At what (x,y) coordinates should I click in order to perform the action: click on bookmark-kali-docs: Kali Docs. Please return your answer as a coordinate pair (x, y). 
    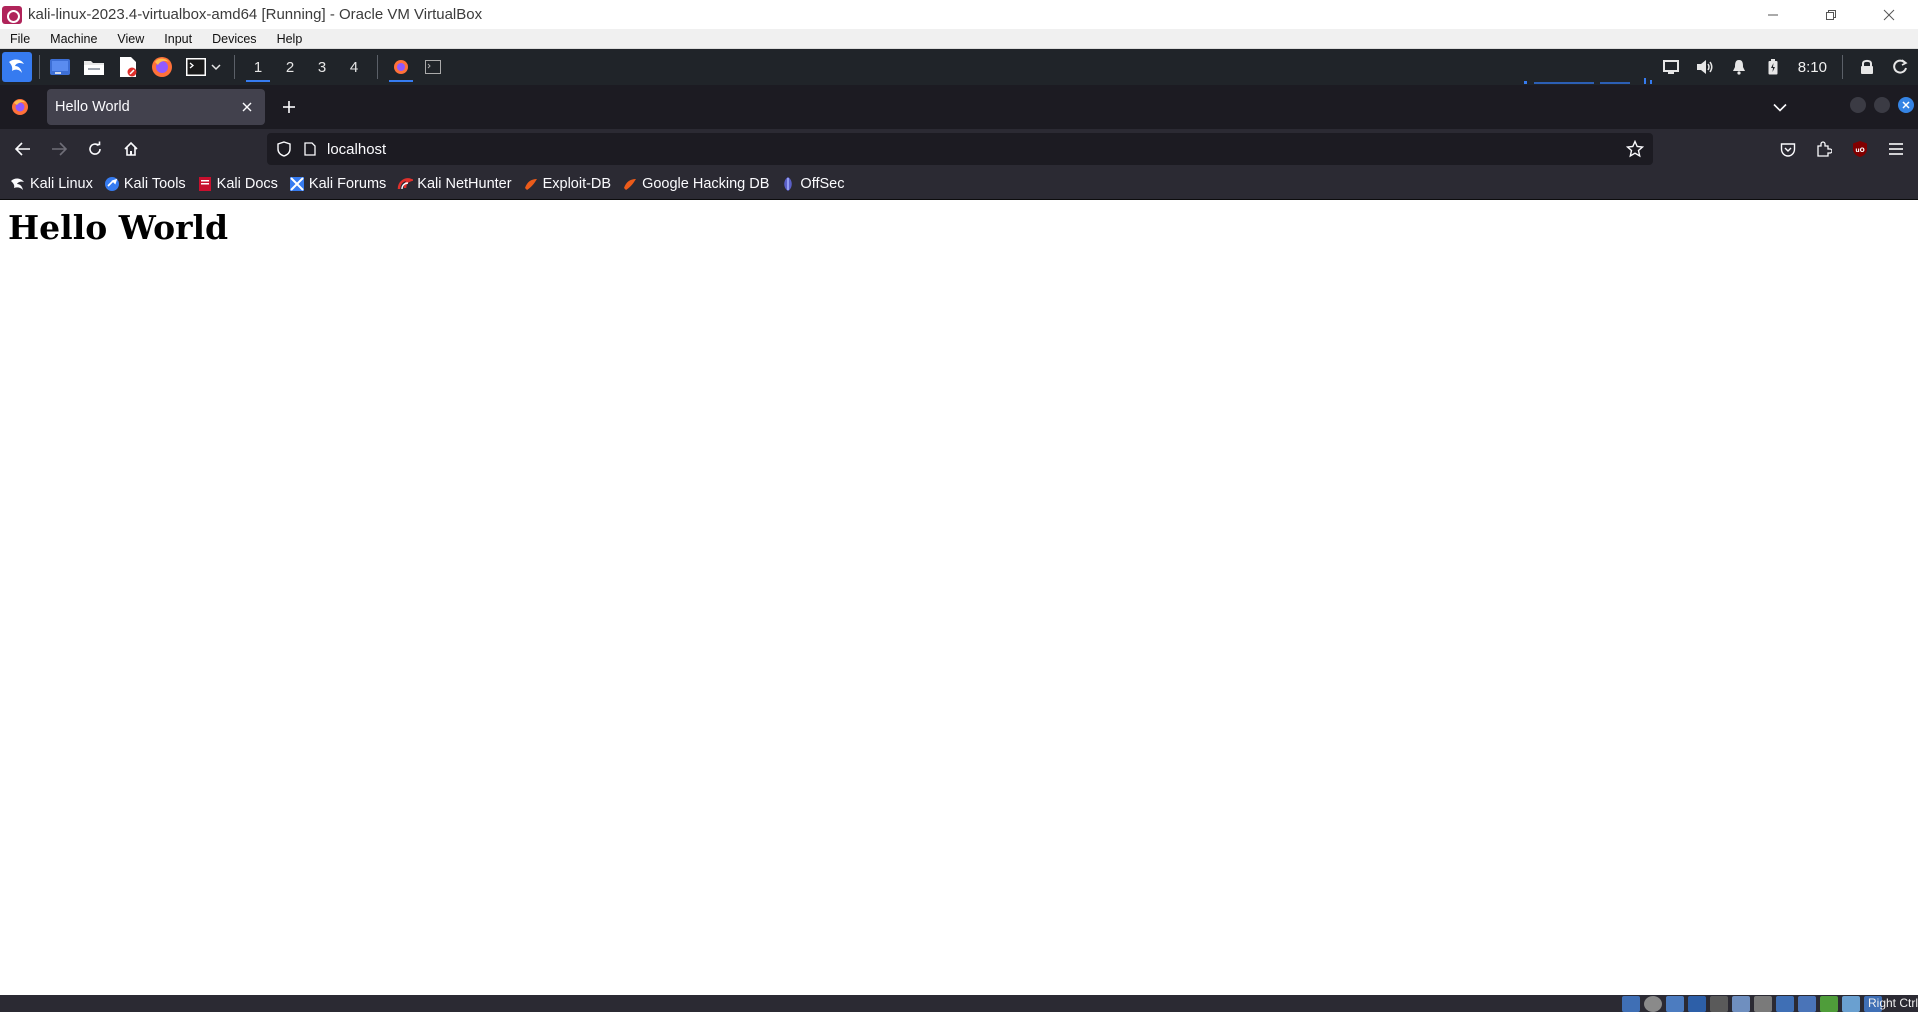
    Looking at the image, I should click on (237, 184).